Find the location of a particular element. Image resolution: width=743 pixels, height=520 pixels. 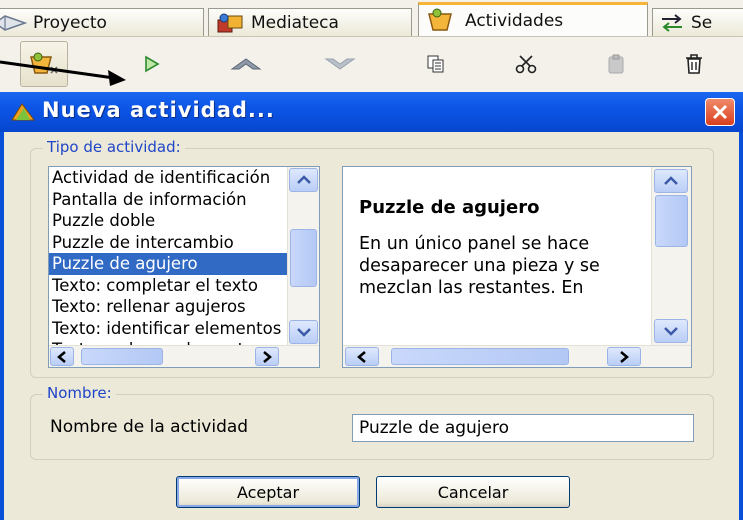

move-down-button is located at coordinates (340, 64).